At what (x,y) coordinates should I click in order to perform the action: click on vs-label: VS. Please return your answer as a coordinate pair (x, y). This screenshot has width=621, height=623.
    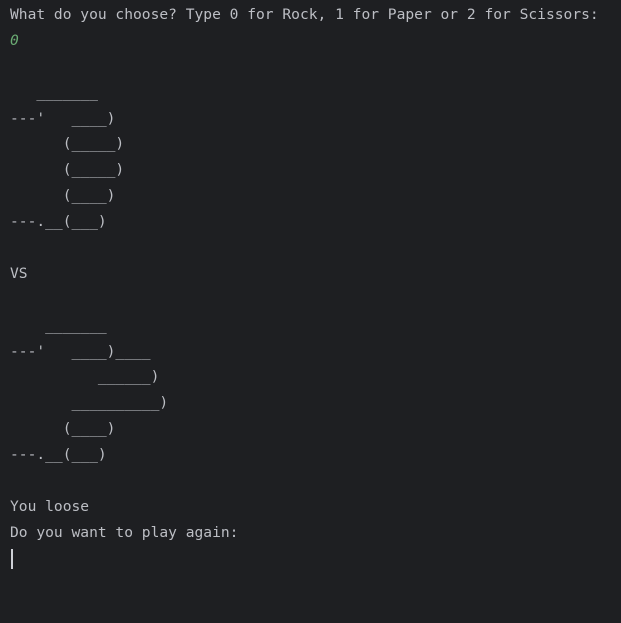
    Looking at the image, I should click on (19, 273).